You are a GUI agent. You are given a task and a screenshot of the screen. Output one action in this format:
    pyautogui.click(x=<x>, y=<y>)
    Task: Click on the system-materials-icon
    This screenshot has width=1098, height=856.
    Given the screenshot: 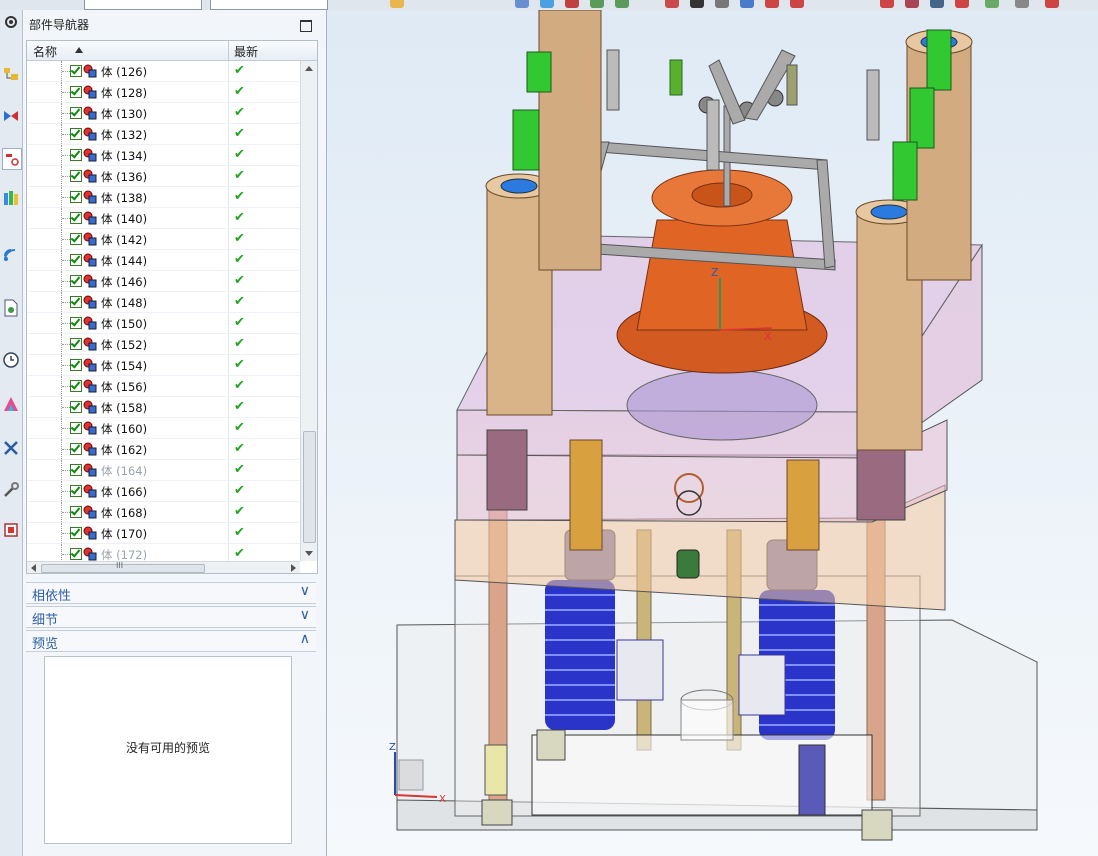 What is the action you would take?
    pyautogui.click(x=11, y=404)
    